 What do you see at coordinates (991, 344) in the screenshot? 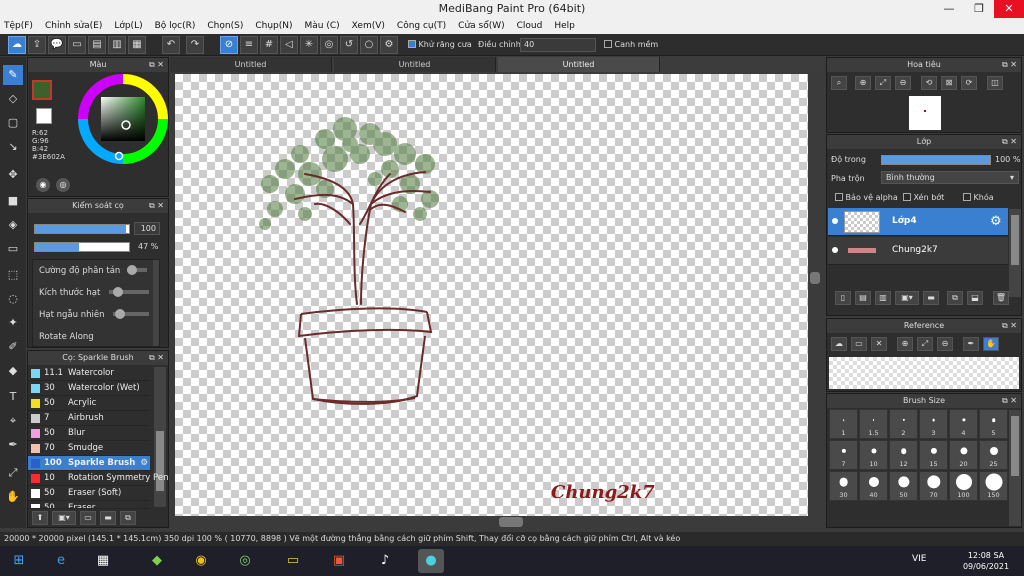
I see `reference-hand-icon: ✋` at bounding box center [991, 344].